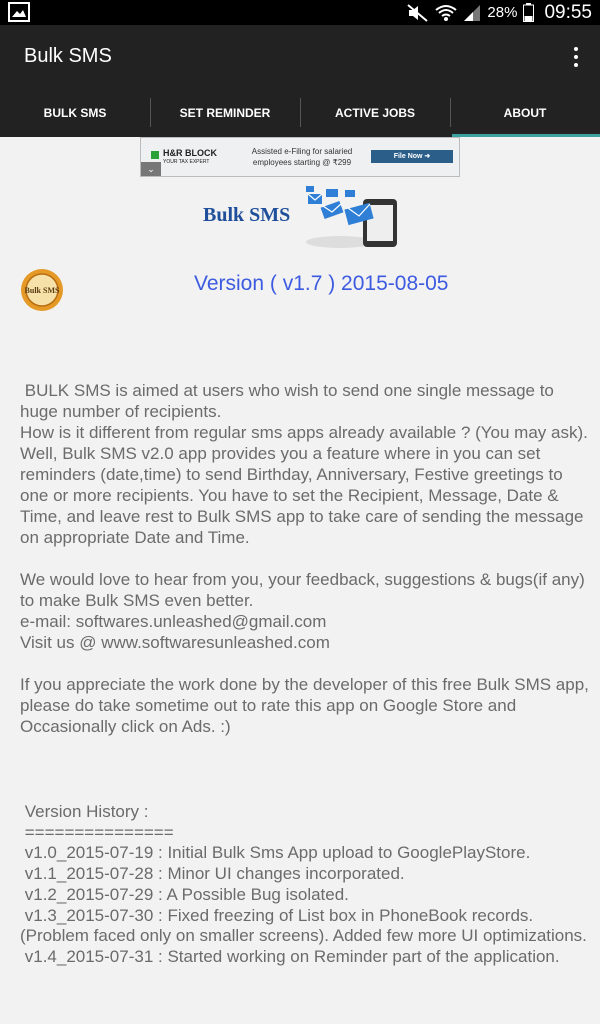  I want to click on tab-bulk-sms: BULK SMS, so click(75, 112).